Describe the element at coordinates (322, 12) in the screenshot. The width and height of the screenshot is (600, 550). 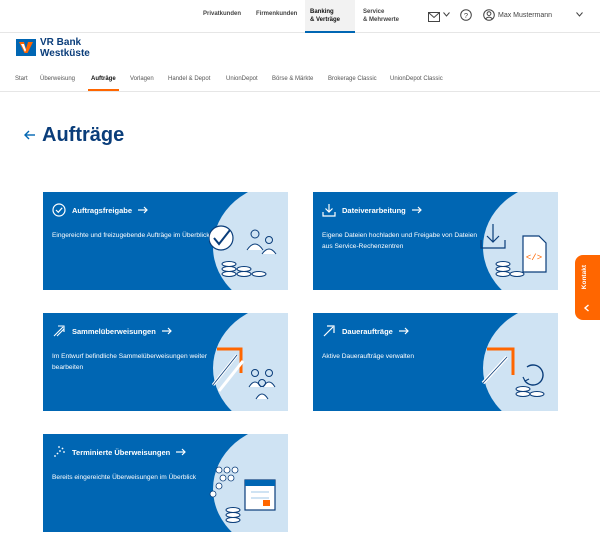
I see `nav-banking-label-1: Banking` at that location.